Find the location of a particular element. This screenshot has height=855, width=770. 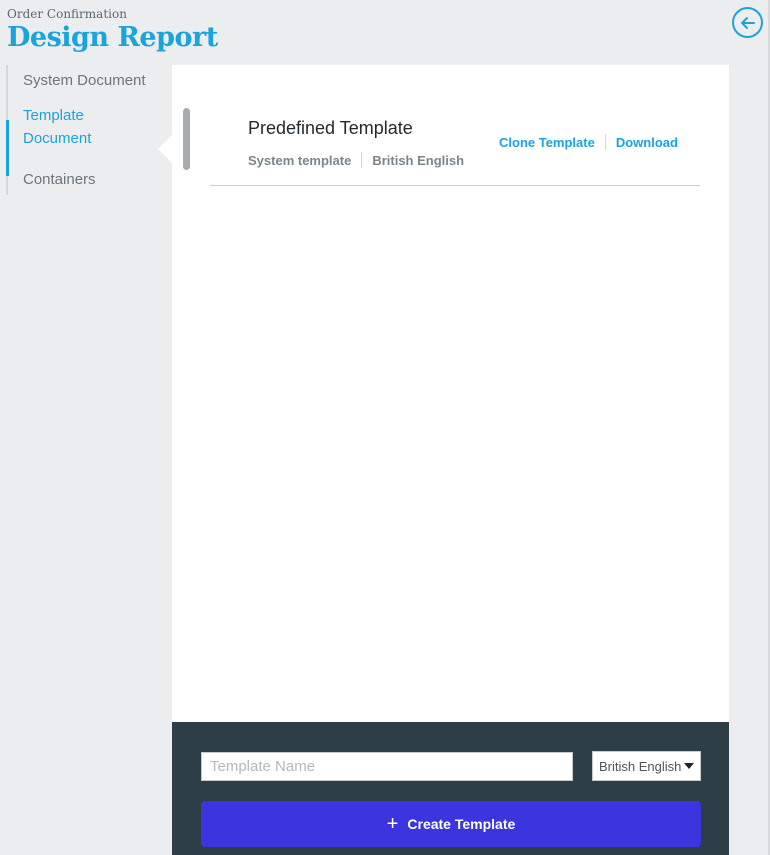

create-template-button: + Create Template is located at coordinates (451, 824).